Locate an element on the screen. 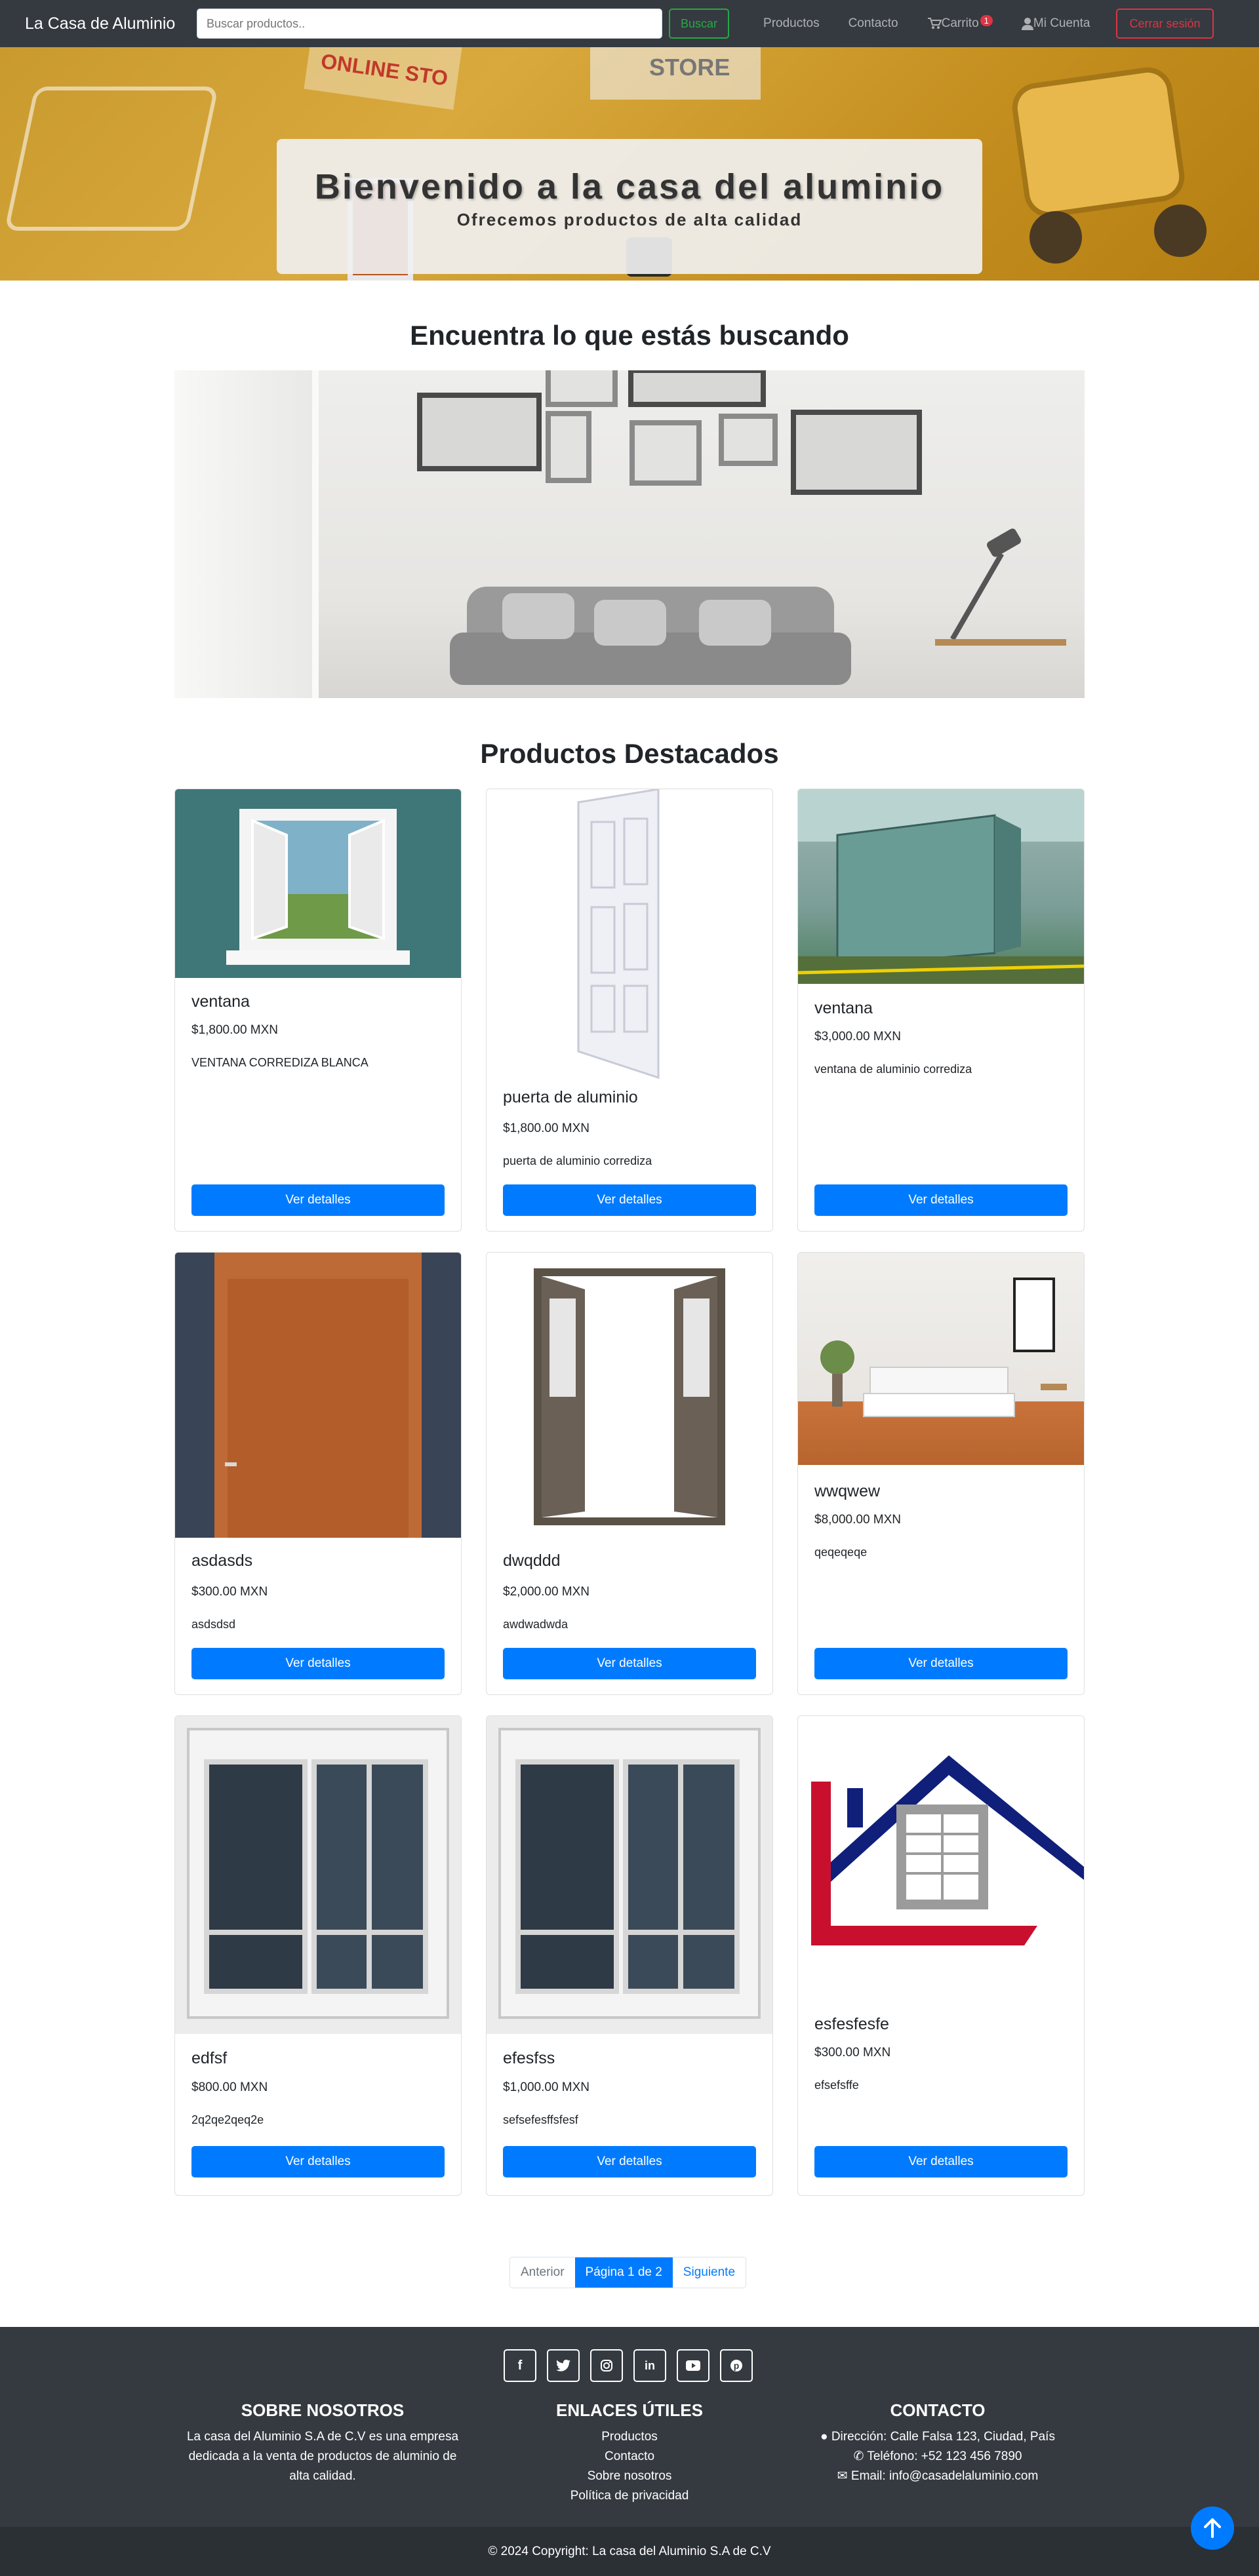 Image resolution: width=1259 pixels, height=2576 pixels. search-section-title: Encuentra lo que estás buscando is located at coordinates (629, 335).